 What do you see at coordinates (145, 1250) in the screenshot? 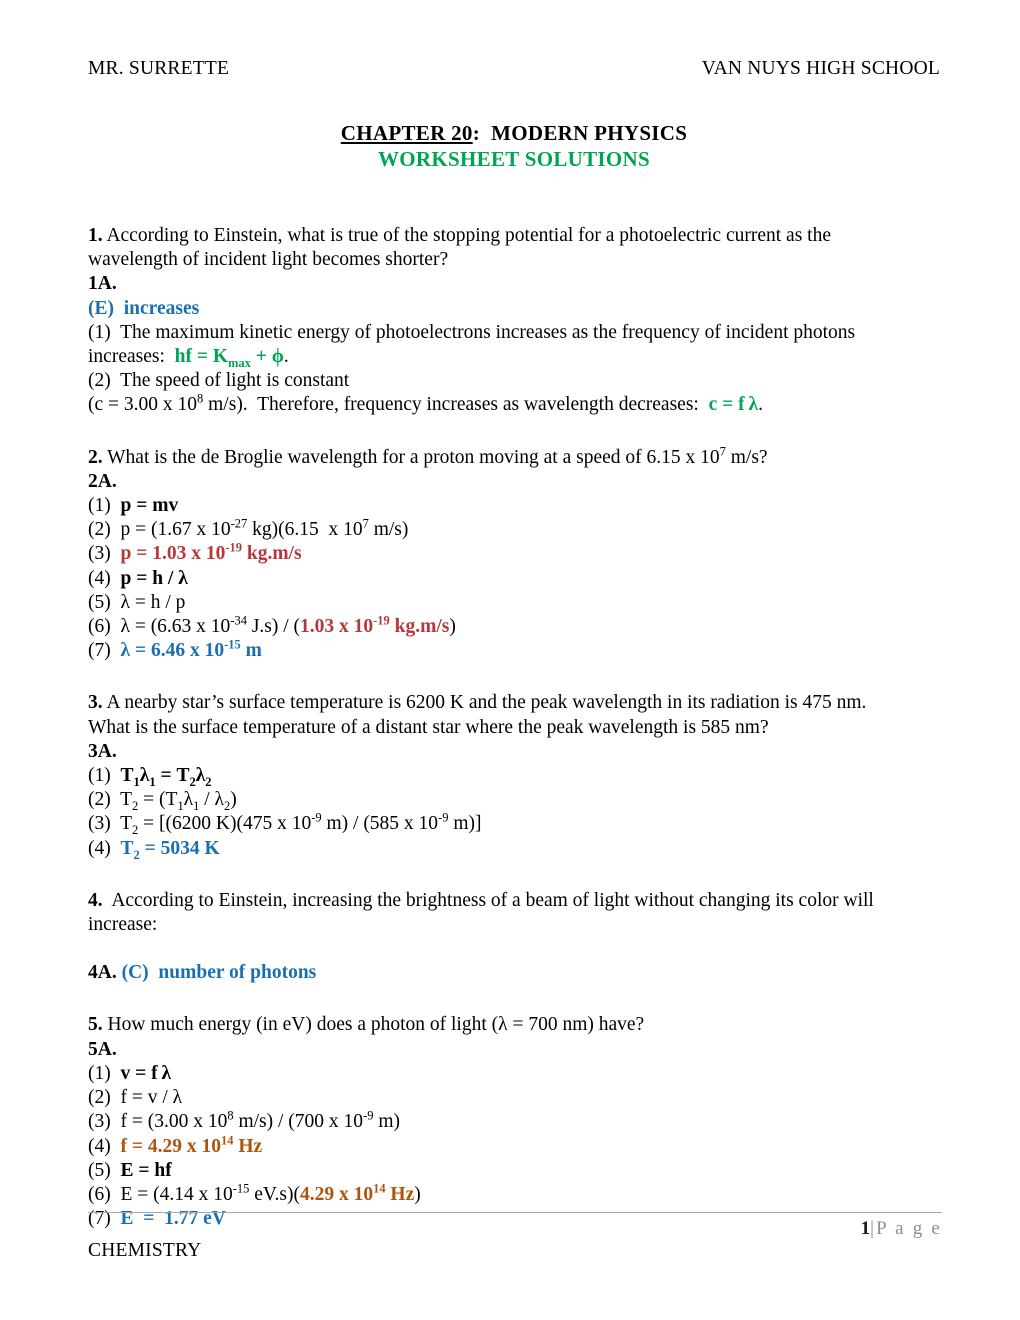
I see `footer-subject: CHEMISTRY` at bounding box center [145, 1250].